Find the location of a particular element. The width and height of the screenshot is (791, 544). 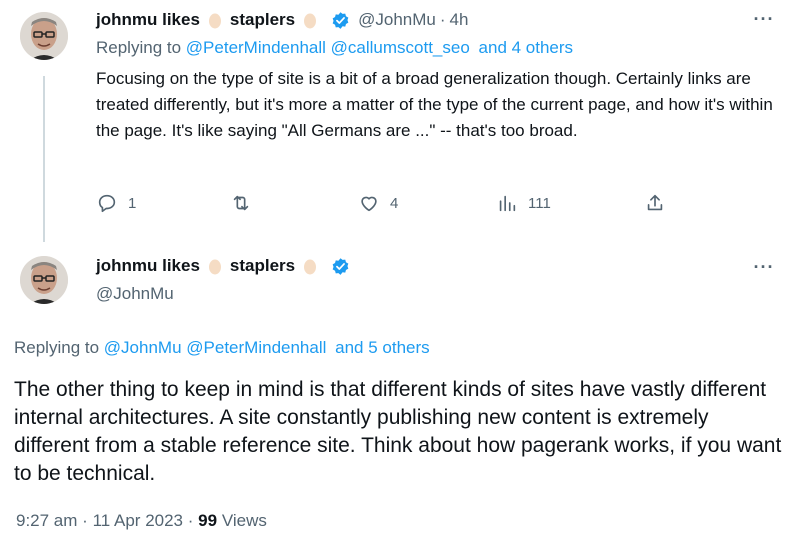

views-button: 111 is located at coordinates (523, 203).